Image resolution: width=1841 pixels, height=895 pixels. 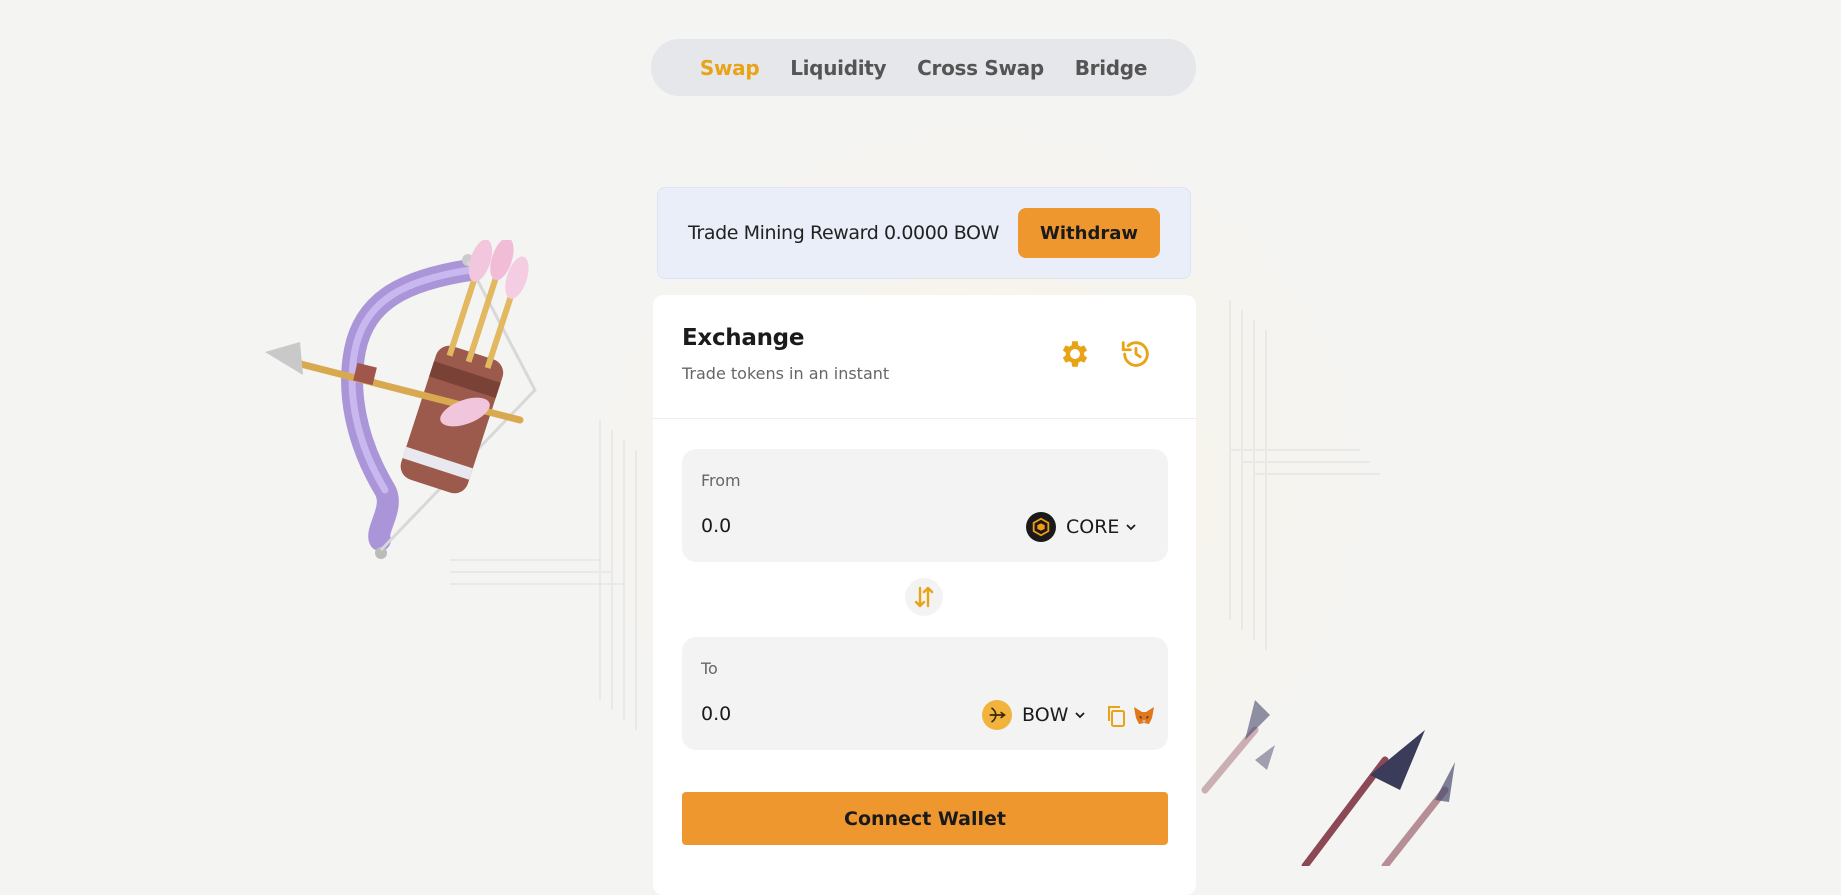 What do you see at coordinates (843, 233) in the screenshot?
I see `reward-text: Trade Mining Reward 0.0000 BOW` at bounding box center [843, 233].